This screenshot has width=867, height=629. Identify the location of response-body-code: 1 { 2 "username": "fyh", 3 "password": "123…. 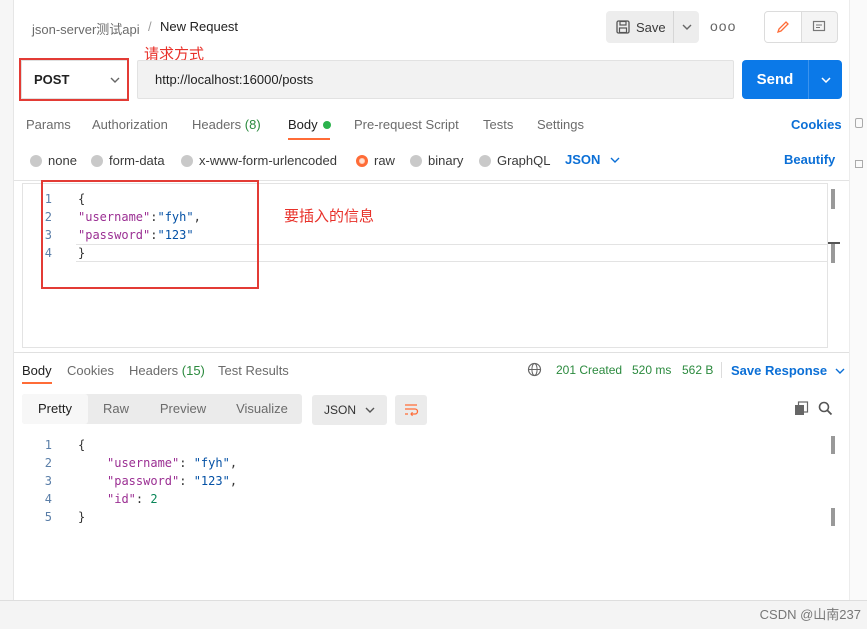
(230, 483).